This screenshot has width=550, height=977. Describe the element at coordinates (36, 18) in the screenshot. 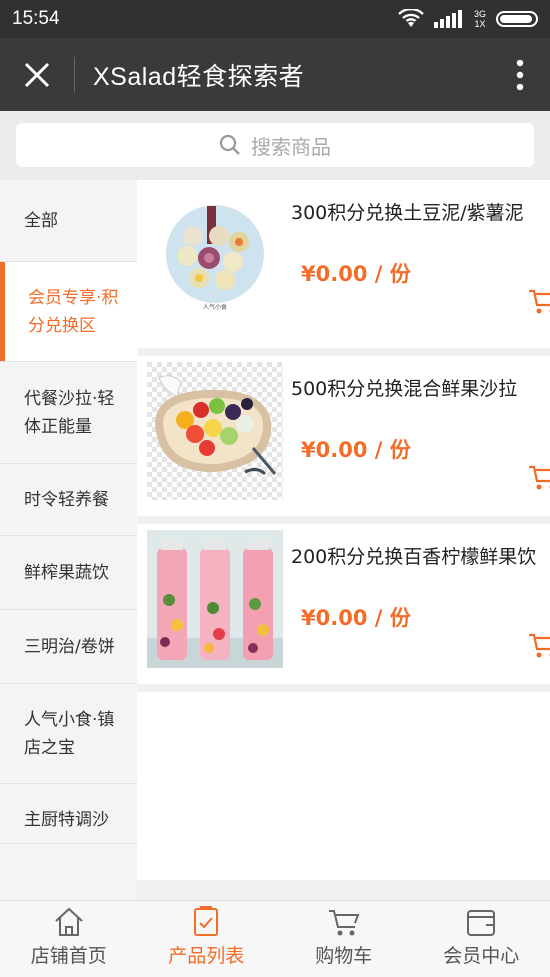

I see `status-time: 15:54` at that location.